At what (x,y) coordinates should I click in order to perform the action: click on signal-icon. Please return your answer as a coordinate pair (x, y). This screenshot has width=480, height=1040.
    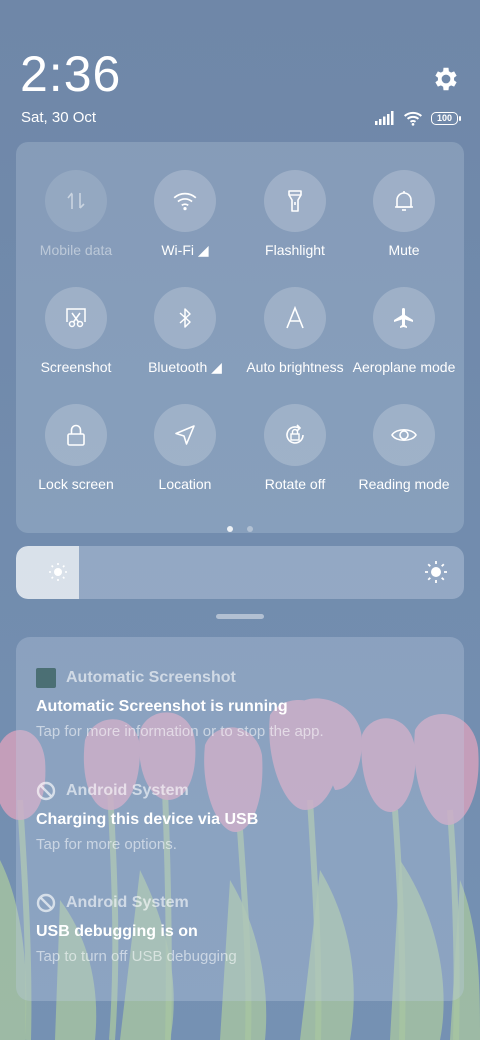
    Looking at the image, I should click on (384, 118).